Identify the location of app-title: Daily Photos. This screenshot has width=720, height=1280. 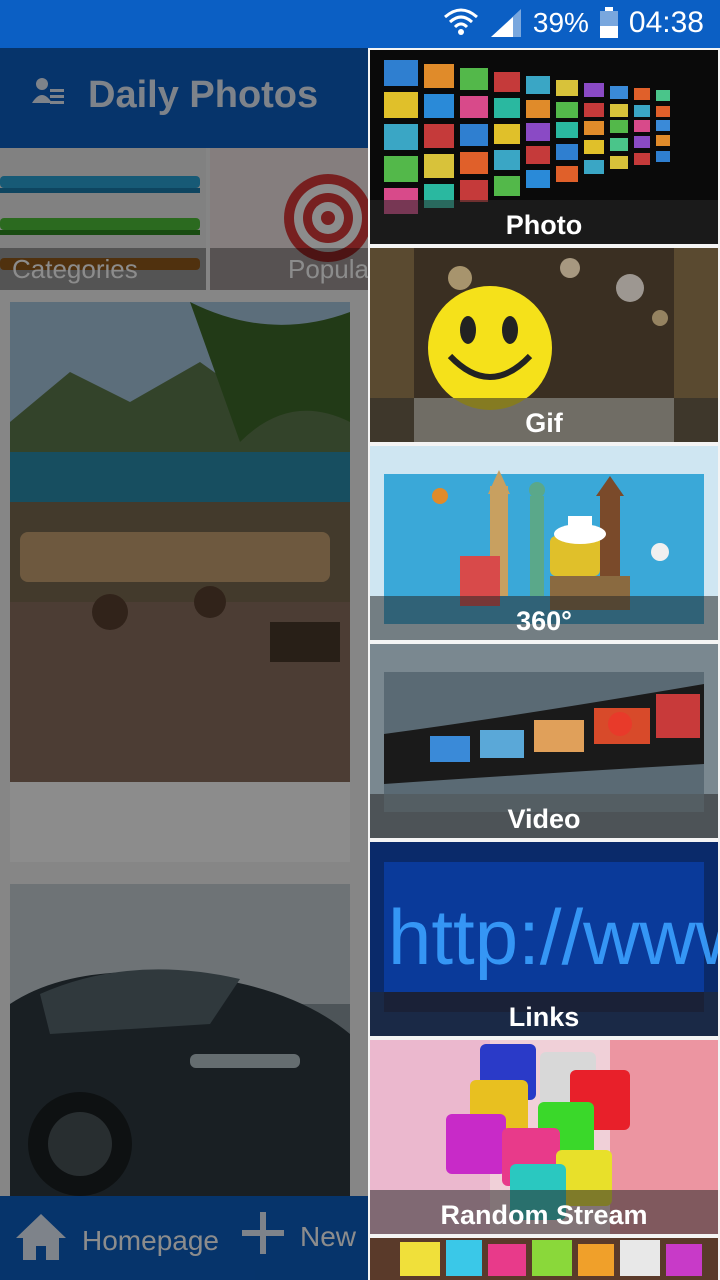
(203, 95).